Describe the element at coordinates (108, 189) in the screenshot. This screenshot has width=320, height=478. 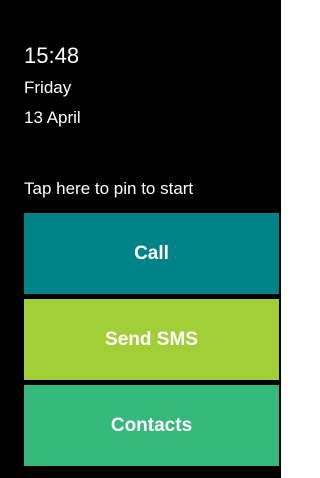
I see `pin-to-start-link: Tap here to pin to start` at that location.